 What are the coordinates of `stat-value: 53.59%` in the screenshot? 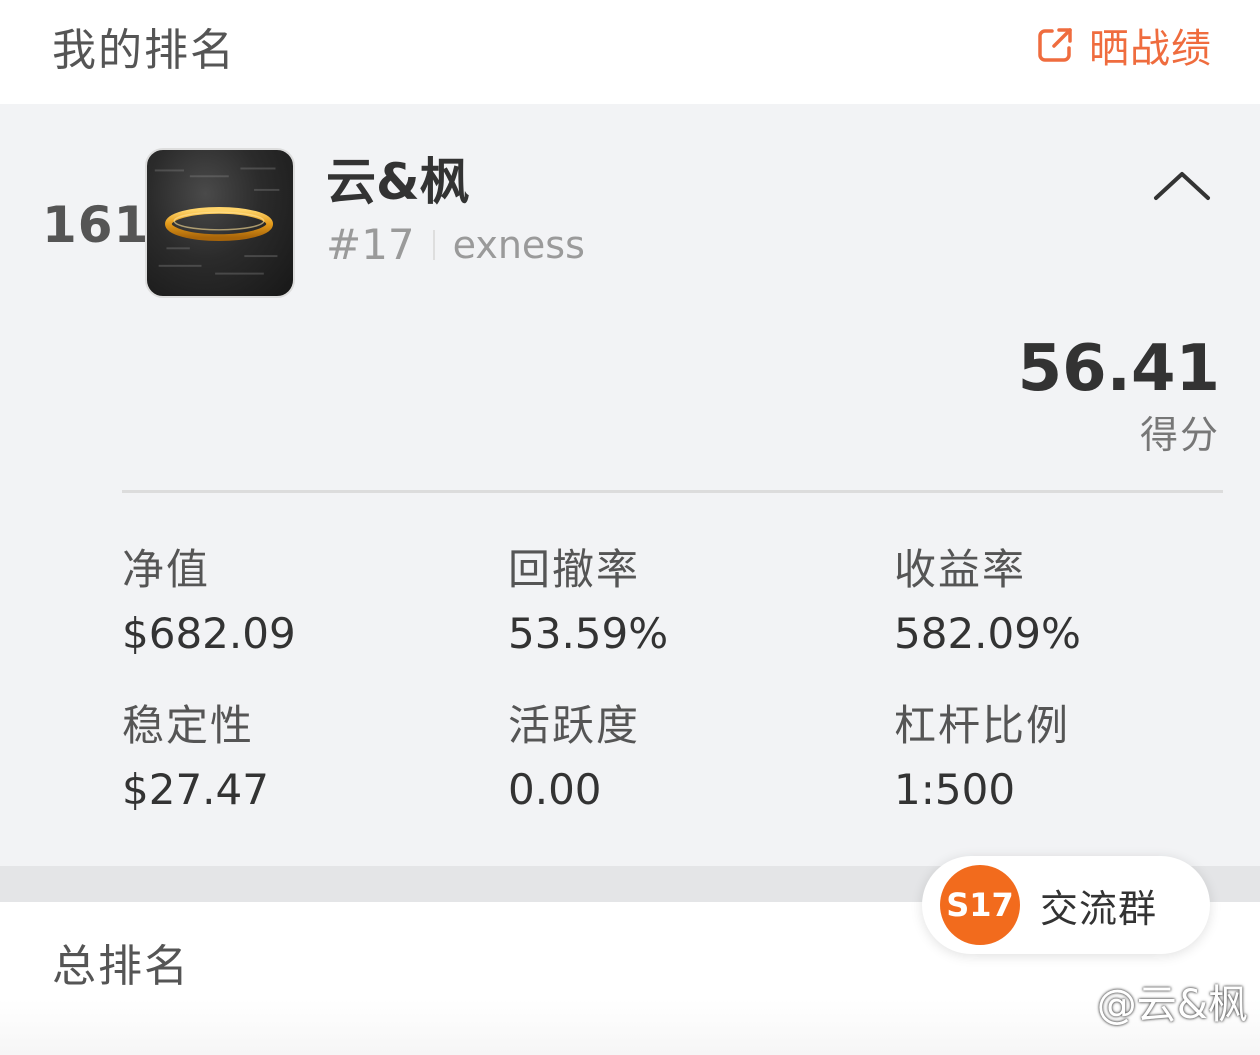 It's located at (588, 633).